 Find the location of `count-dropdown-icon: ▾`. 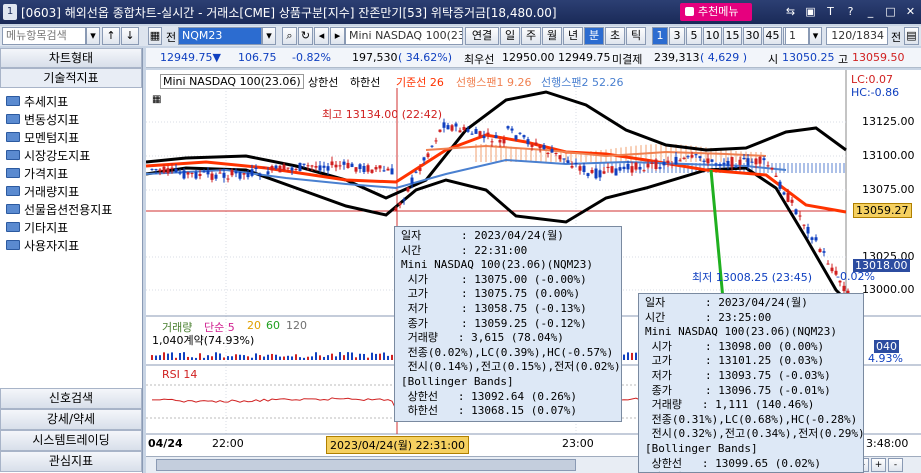

count-dropdown-icon: ▾ is located at coordinates (815, 36).